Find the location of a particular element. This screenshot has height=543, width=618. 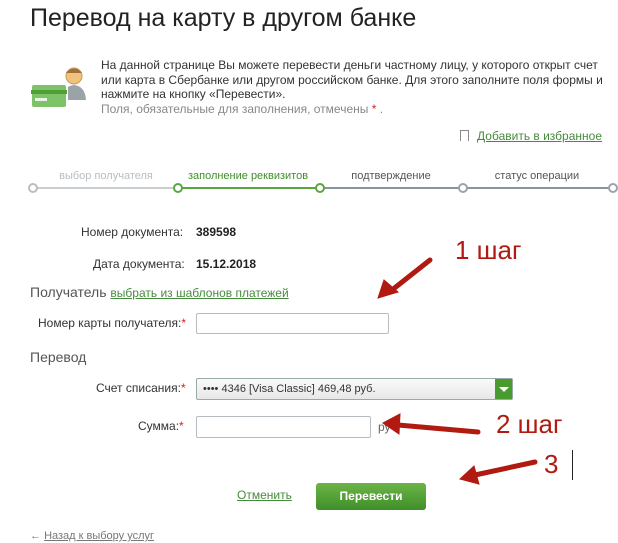

stepper-line-active is located at coordinates (248, 188).